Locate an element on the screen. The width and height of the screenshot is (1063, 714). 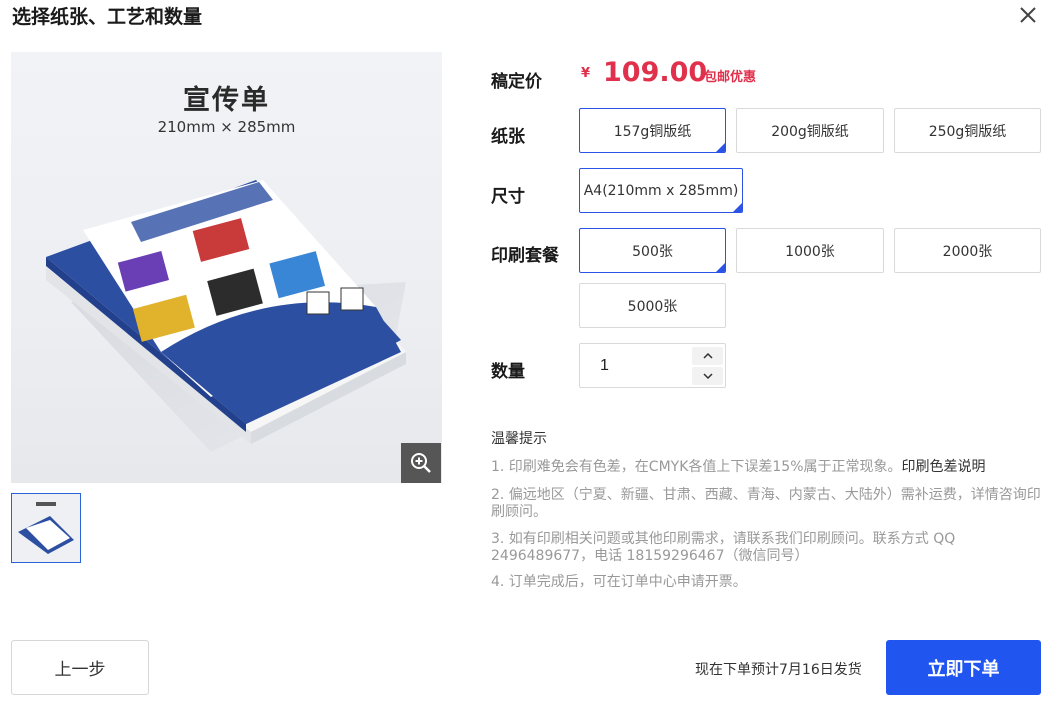
paper-option-label: 250g铜版纸 is located at coordinates (967, 131).